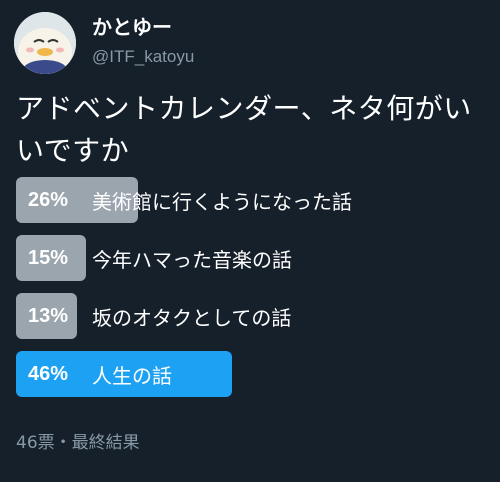 This screenshot has width=500, height=482. I want to click on poll-option: 26% 美術館に行くようになった話, so click(251, 200).